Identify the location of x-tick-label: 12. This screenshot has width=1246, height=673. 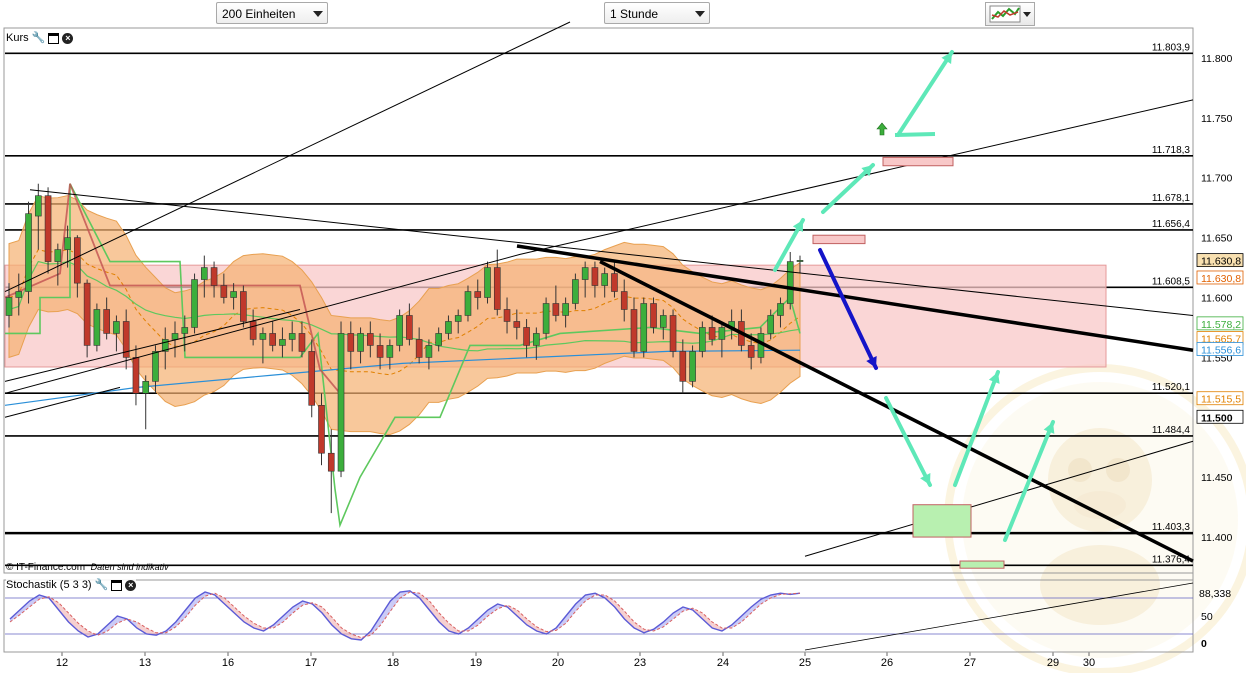
(62, 663).